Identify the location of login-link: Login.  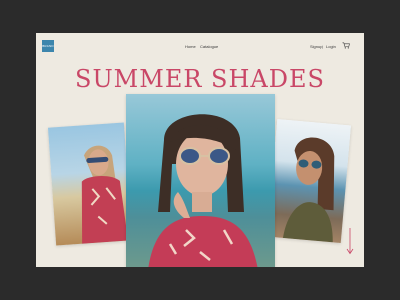
(331, 46).